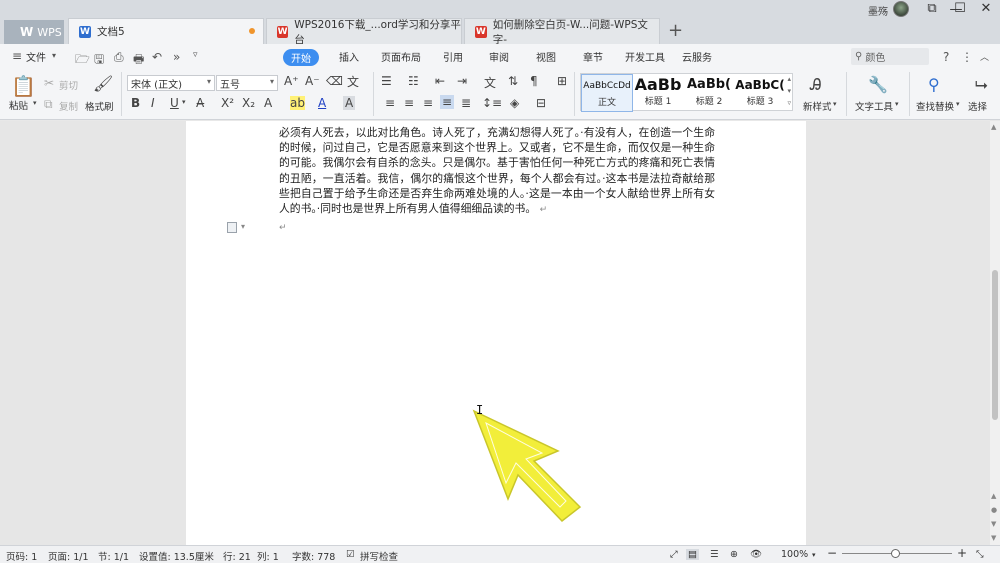 This screenshot has height=563, width=1000. I want to click on search-icon: ⚲, so click(934, 84).